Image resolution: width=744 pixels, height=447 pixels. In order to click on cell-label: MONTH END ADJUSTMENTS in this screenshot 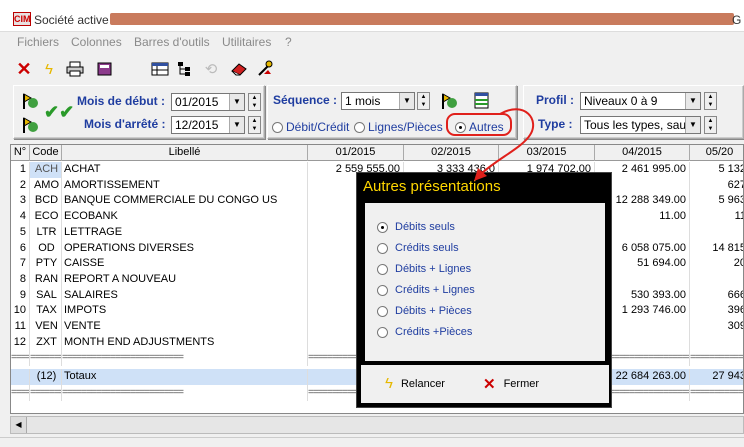, I will do `click(185, 342)`.